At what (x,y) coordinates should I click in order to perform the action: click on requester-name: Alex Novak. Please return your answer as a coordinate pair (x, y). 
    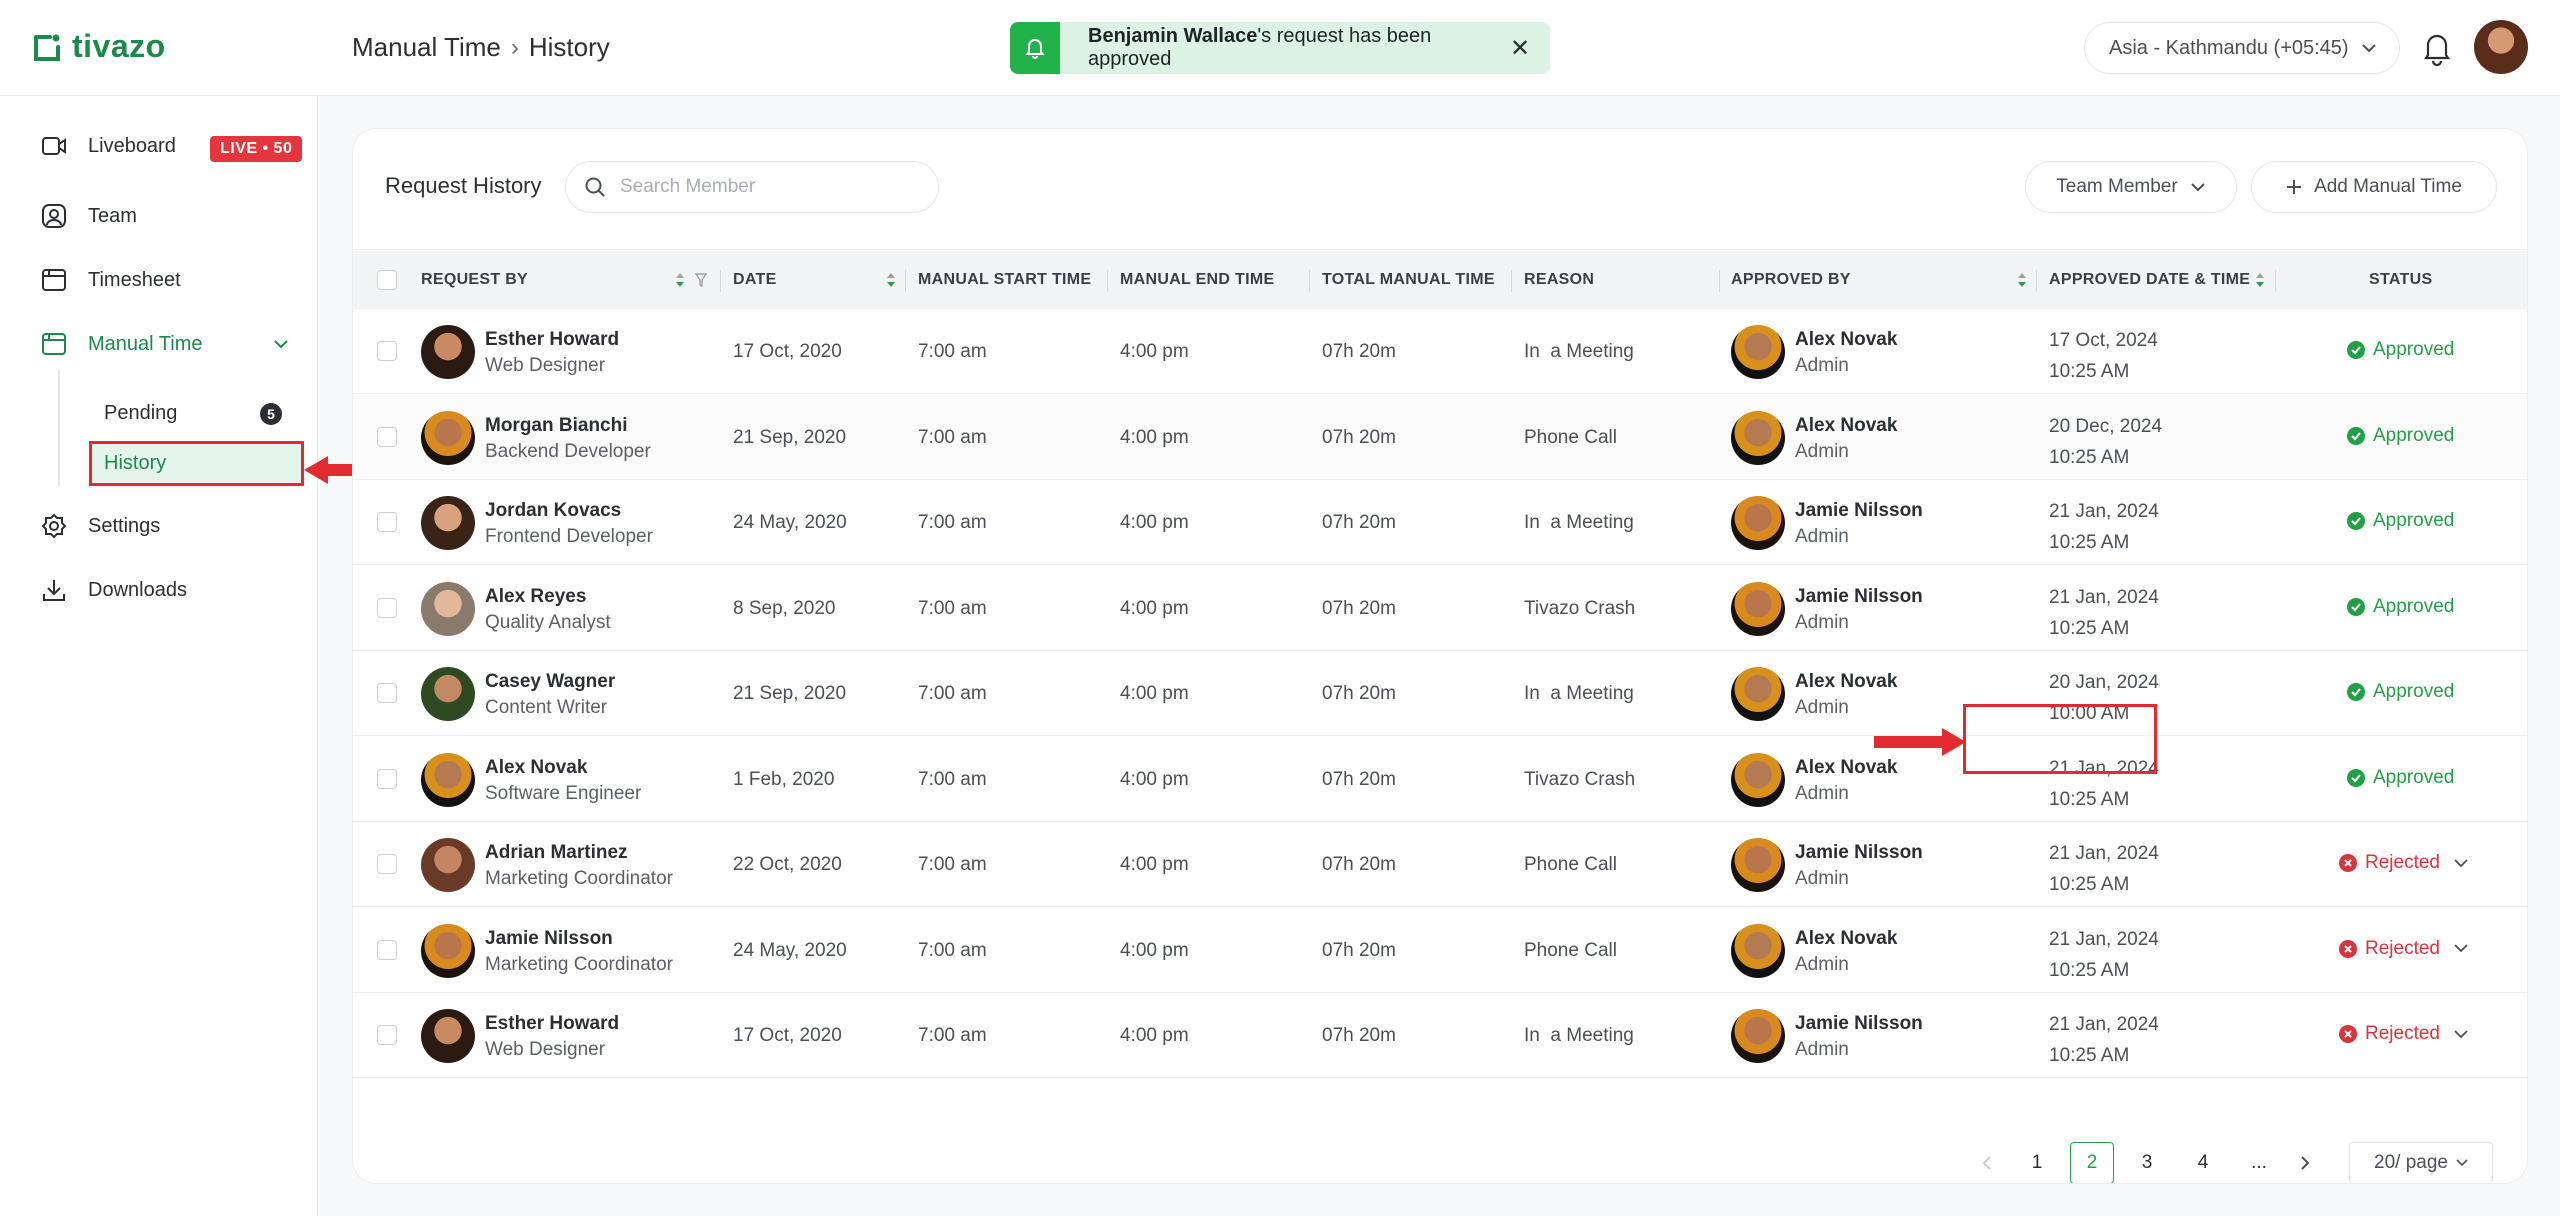
    Looking at the image, I should click on (563, 768).